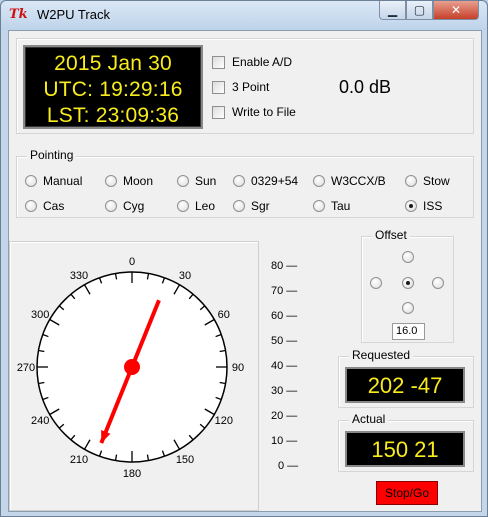 The width and height of the screenshot is (488, 517). I want to click on three-point-label: 3 Point, so click(251, 87).